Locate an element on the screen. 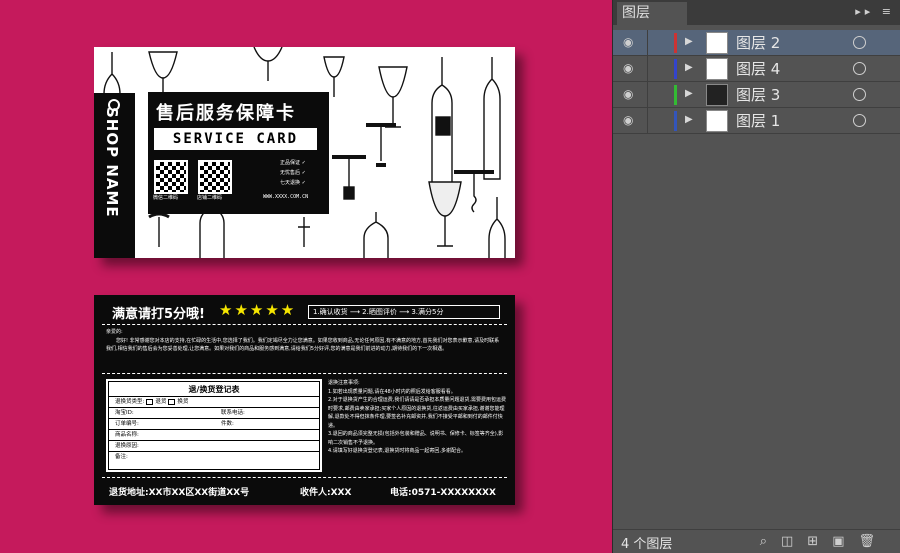 This screenshot has width=900, height=553. type-label: 退换货类型: is located at coordinates (130, 402).